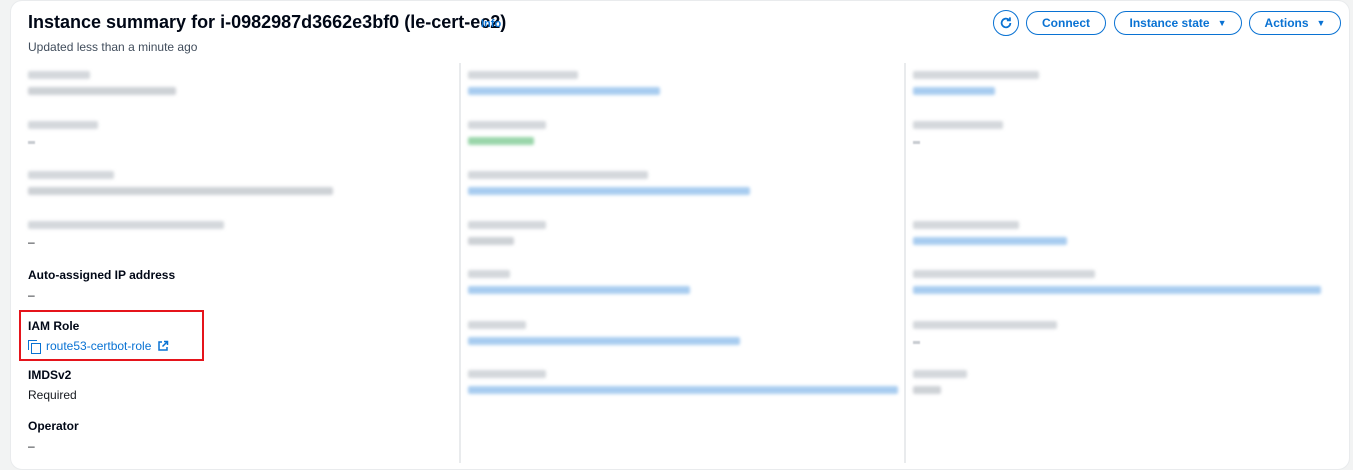  I want to click on connect-label: Connect, so click(1066, 23).